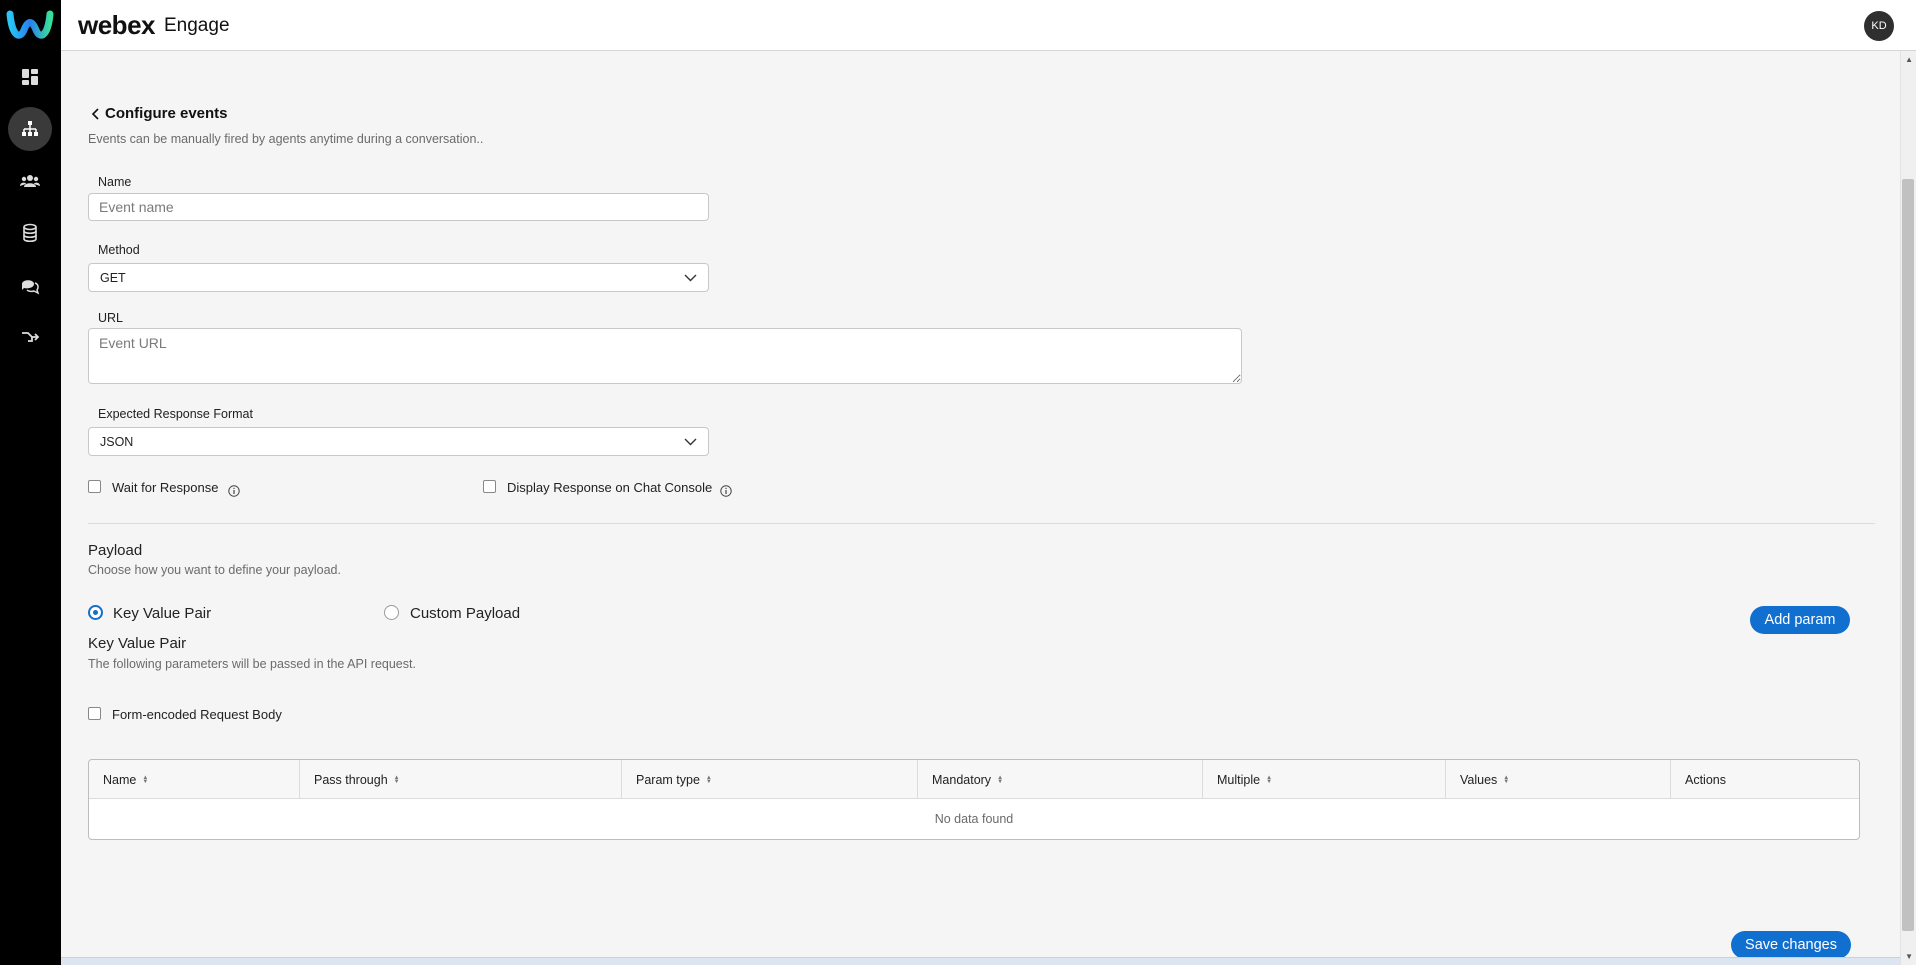 The width and height of the screenshot is (1916, 965). Describe the element at coordinates (391, 612) in the screenshot. I see `custom-payload-radio` at that location.